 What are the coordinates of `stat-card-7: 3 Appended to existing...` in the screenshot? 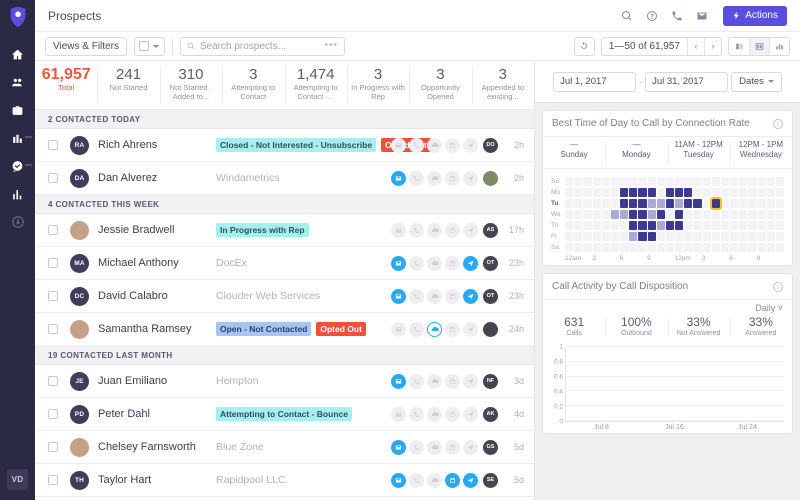 It's located at (502, 85).